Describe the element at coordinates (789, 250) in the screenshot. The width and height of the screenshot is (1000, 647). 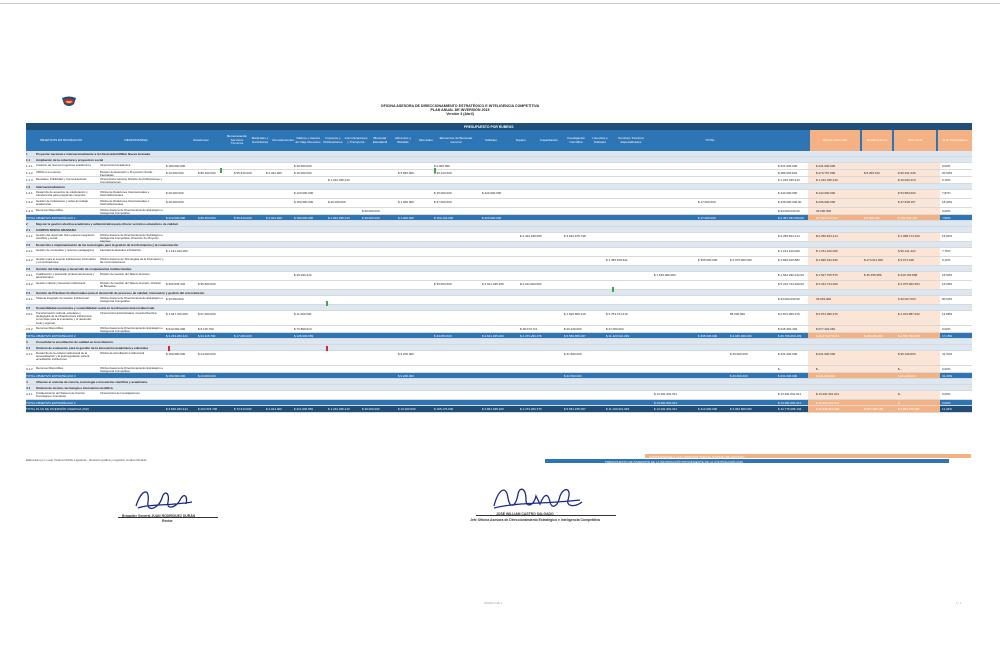
I see `cell-c19: $ 1.151.100.000` at that location.